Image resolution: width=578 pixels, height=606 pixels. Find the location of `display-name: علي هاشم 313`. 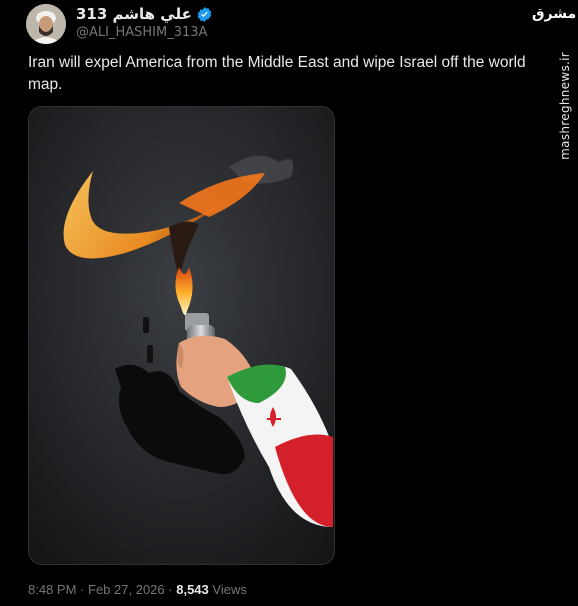

display-name: علي هاشم 313 is located at coordinates (134, 14).